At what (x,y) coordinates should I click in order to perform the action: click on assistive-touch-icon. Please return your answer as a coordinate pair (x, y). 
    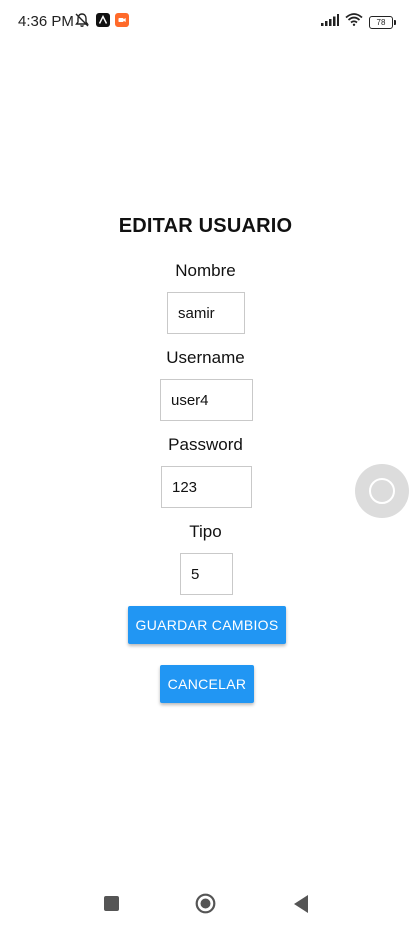
    Looking at the image, I should click on (382, 491).